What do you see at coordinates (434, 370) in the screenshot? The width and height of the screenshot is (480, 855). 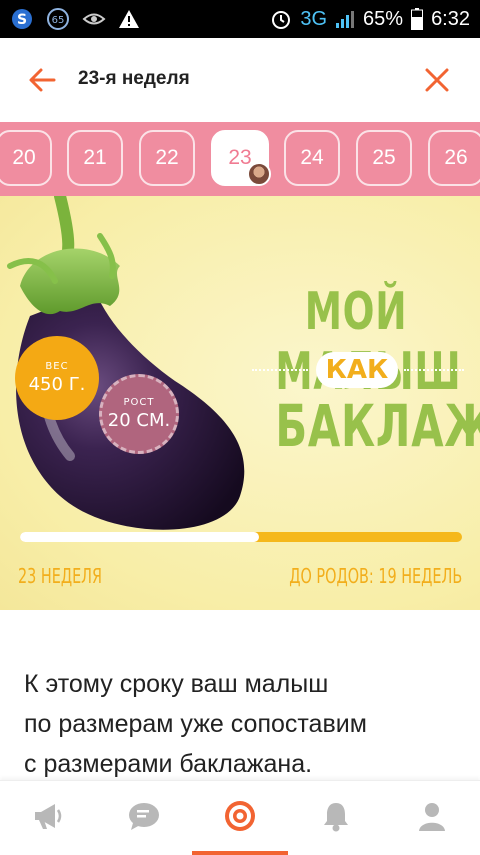 I see `divider-dots-right` at bounding box center [434, 370].